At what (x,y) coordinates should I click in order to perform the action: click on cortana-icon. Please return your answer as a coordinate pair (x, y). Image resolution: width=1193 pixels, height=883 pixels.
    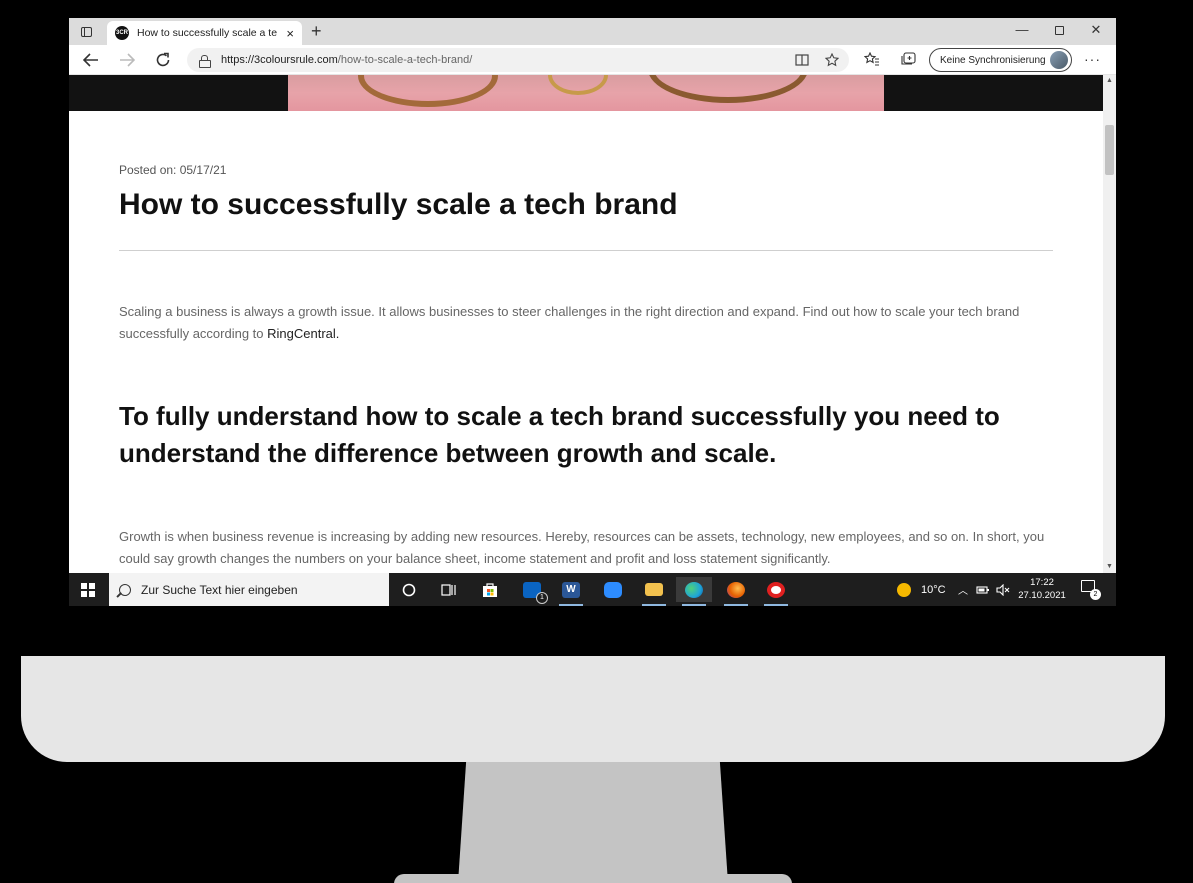
    Looking at the image, I should click on (409, 589).